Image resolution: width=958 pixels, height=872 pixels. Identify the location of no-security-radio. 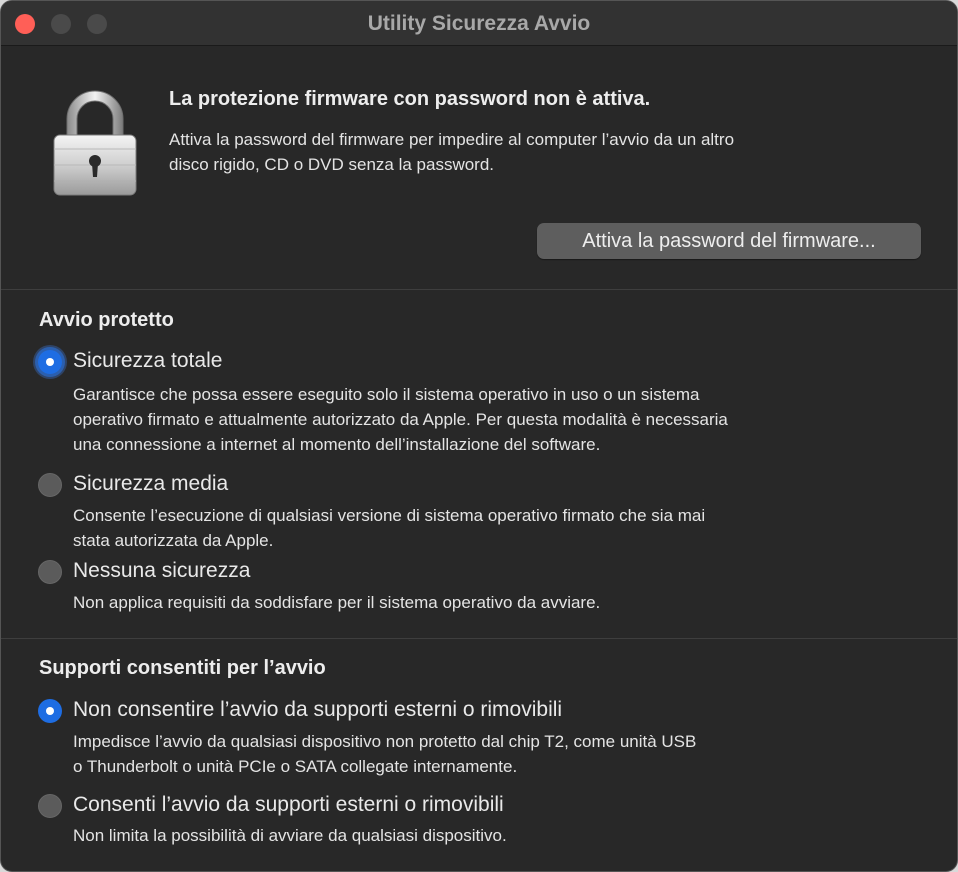
(50, 572).